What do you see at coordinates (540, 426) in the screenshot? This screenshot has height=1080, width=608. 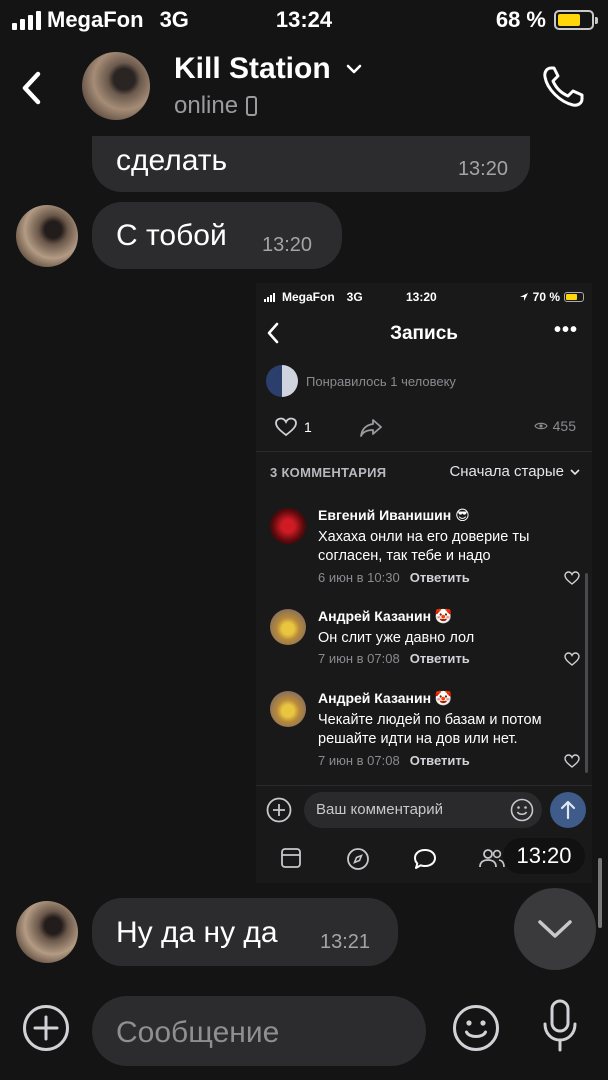 I see `eye-icon` at bounding box center [540, 426].